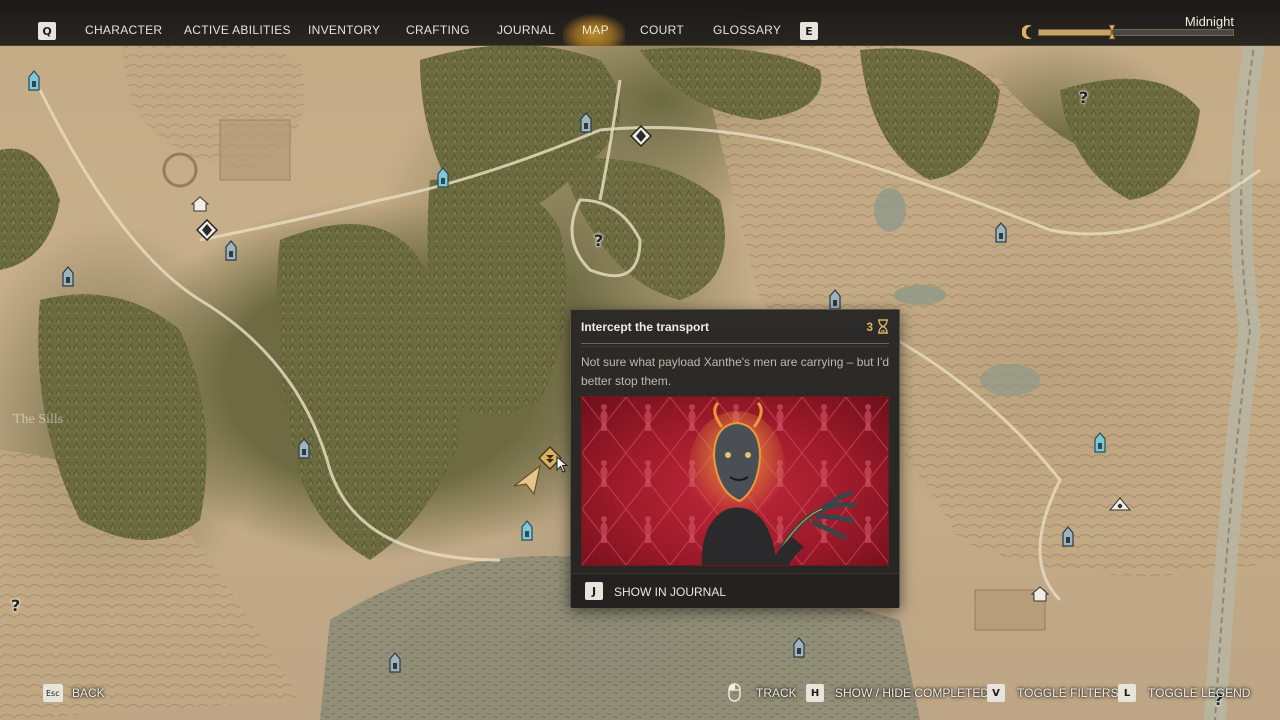 Image resolution: width=1280 pixels, height=720 pixels. Describe the element at coordinates (438, 30) in the screenshot. I see `tab-crafting: CRAFTING` at that location.